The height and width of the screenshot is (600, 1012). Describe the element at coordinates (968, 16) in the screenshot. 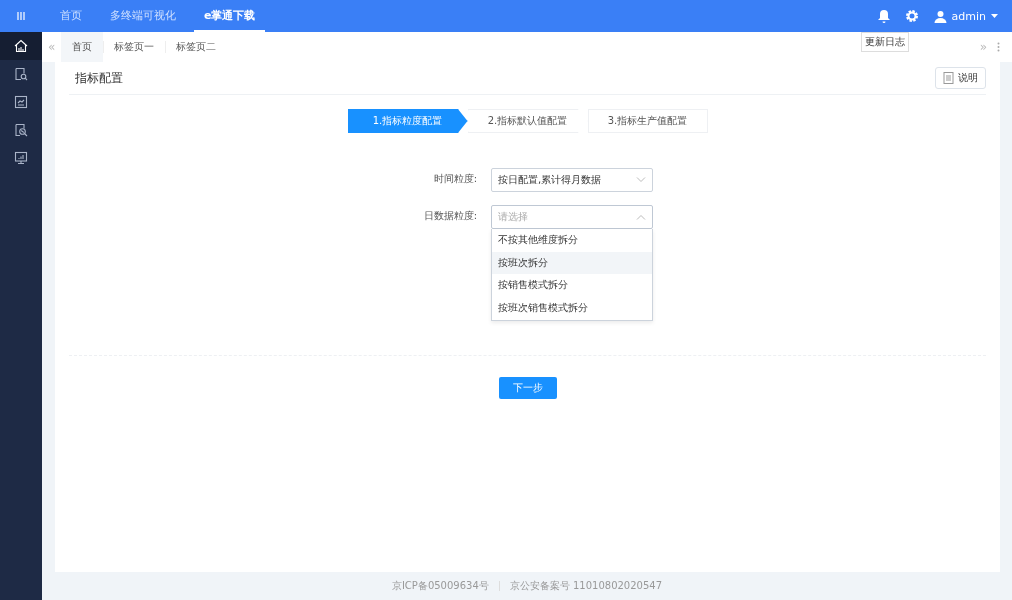

I see `user-name: admin` at that location.